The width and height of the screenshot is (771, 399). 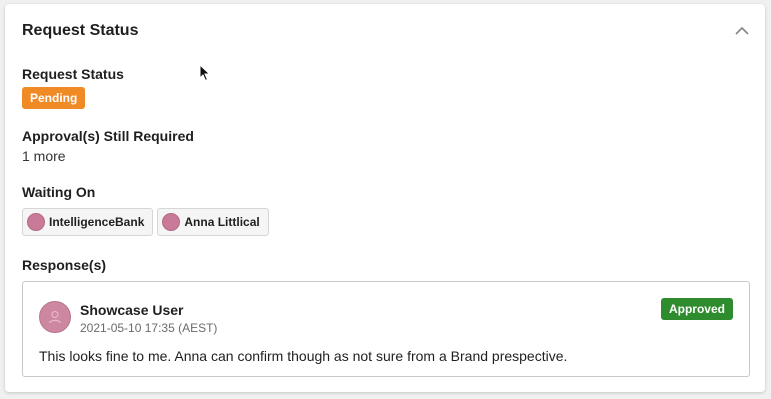 I want to click on response-timestamp: 2021-05-10 17:35 (AEST), so click(x=149, y=328).